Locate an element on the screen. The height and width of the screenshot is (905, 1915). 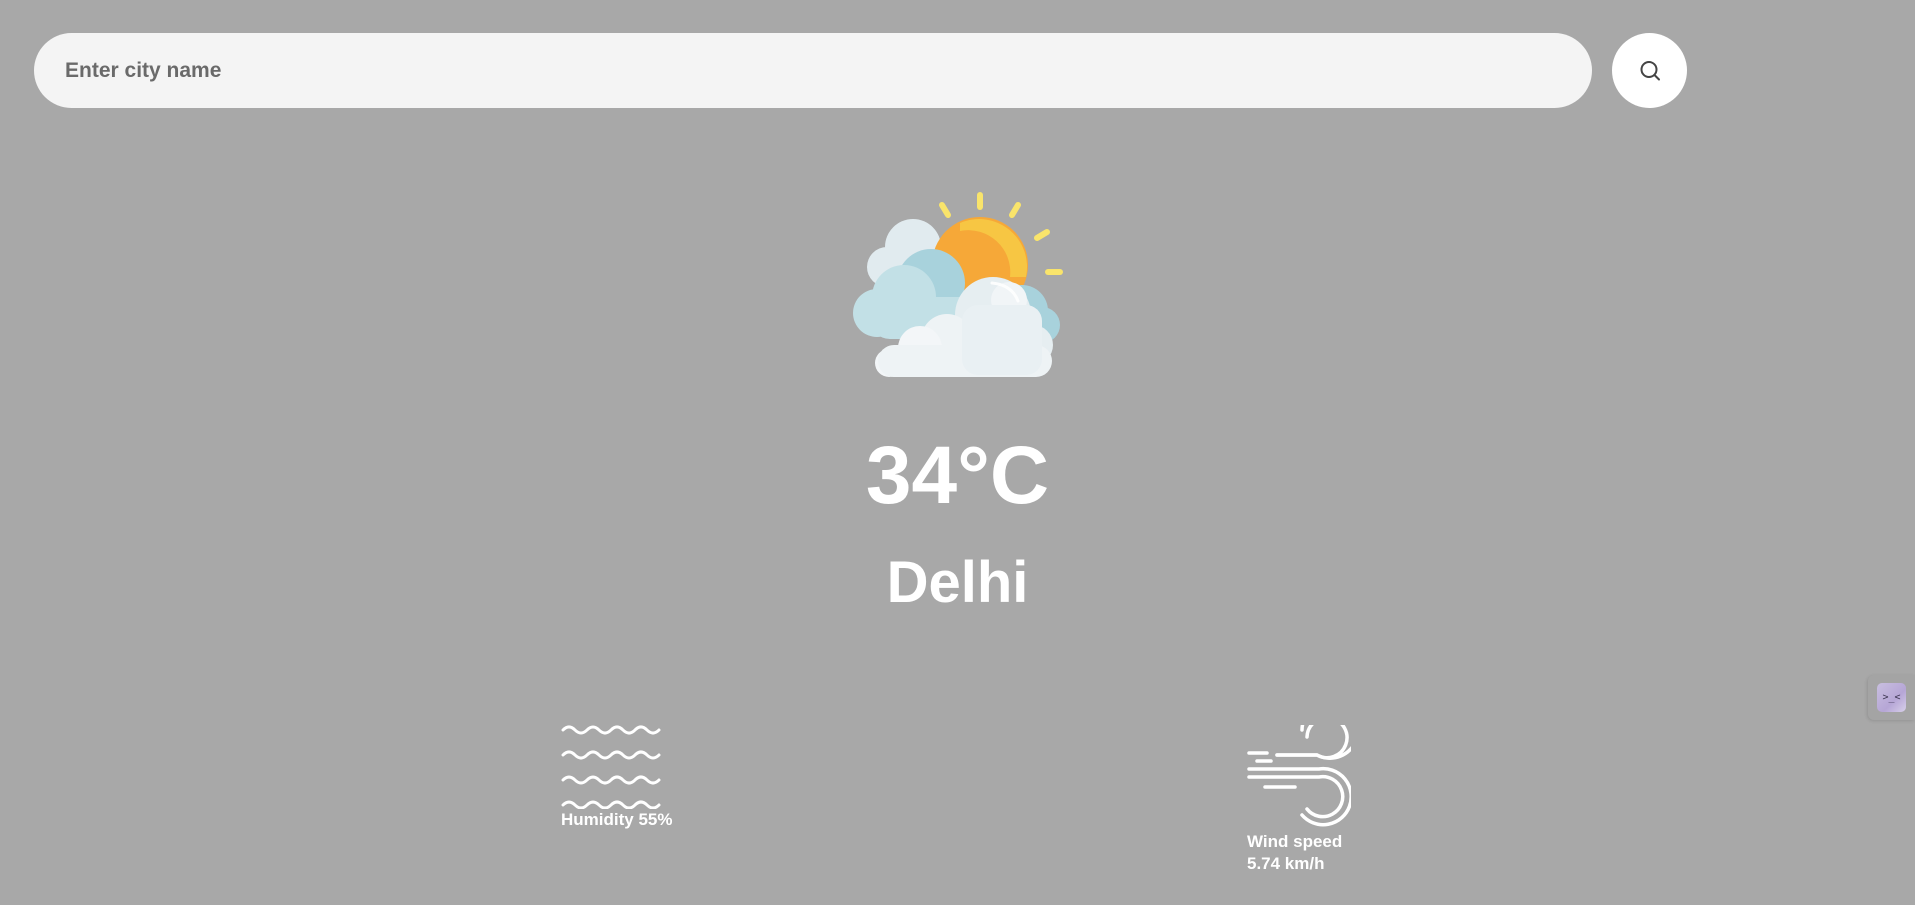
search-icon is located at coordinates (1650, 71).